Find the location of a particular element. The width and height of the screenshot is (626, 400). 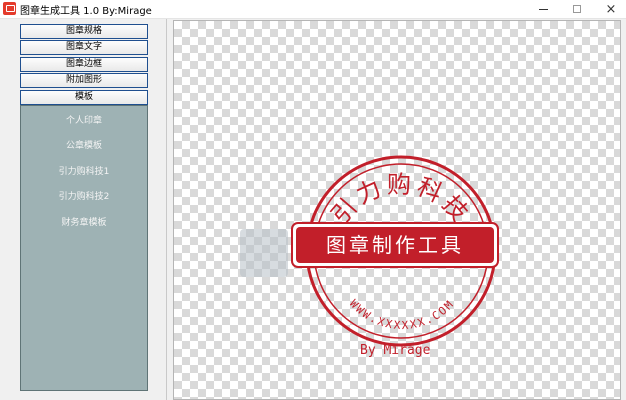

template-item-tech-1: 引力购科技1 is located at coordinates (84, 170).